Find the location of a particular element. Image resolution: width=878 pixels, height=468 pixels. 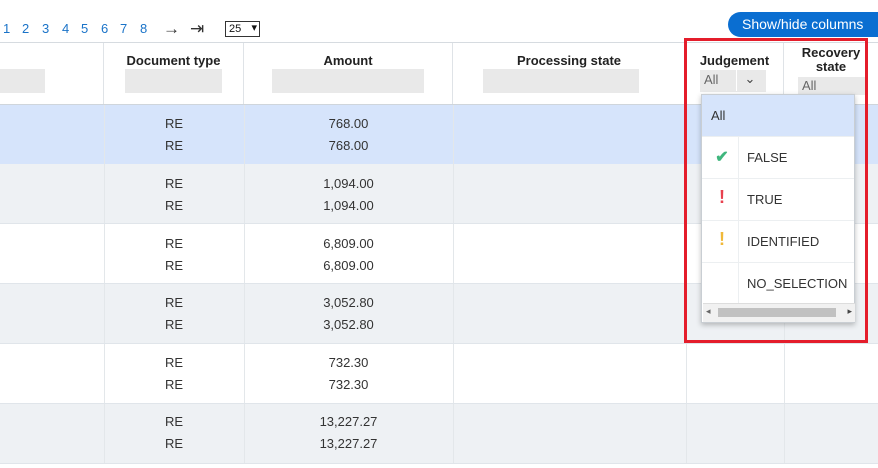

column-title-processing-state: Processing state is located at coordinates (569, 60).